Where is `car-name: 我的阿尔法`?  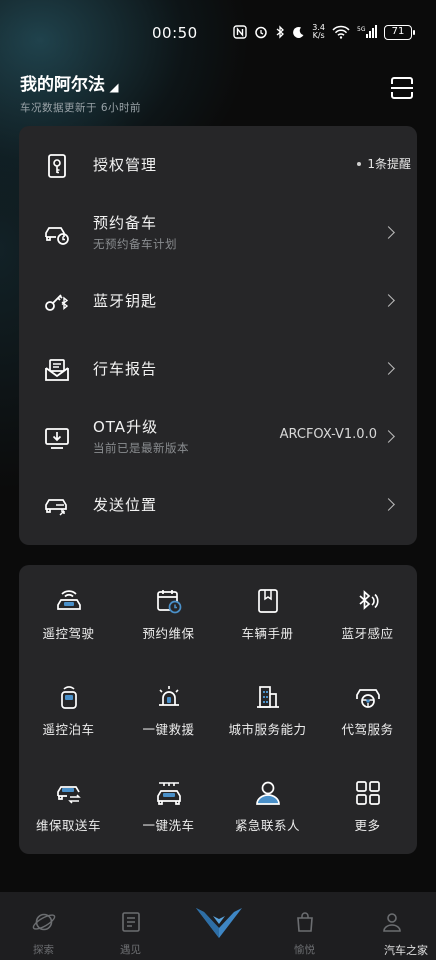
car-name: 我的阿尔法 is located at coordinates (62, 85).